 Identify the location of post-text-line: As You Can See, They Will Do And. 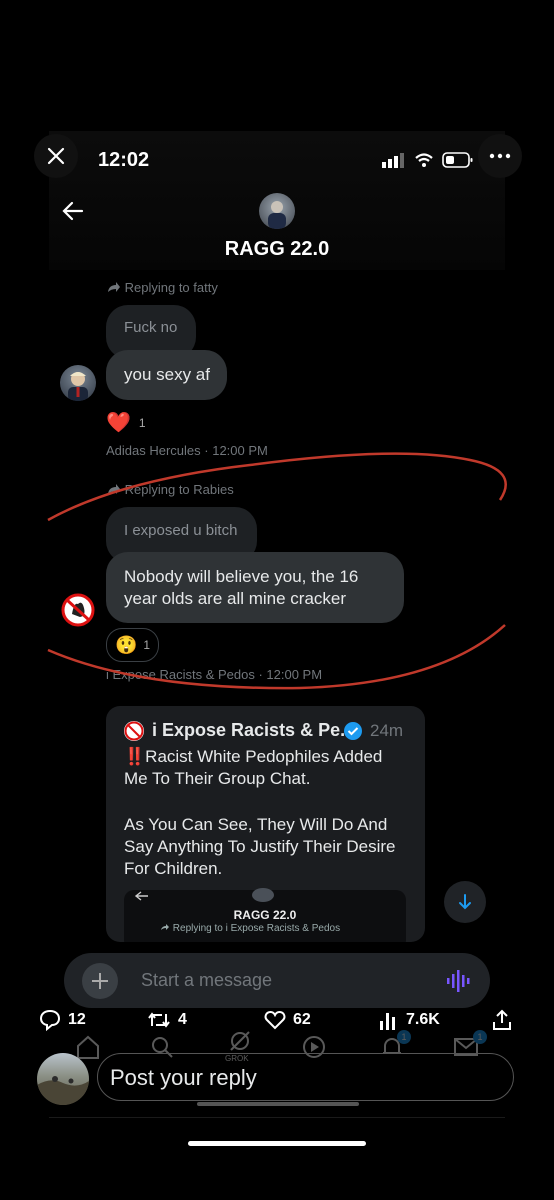
(256, 824).